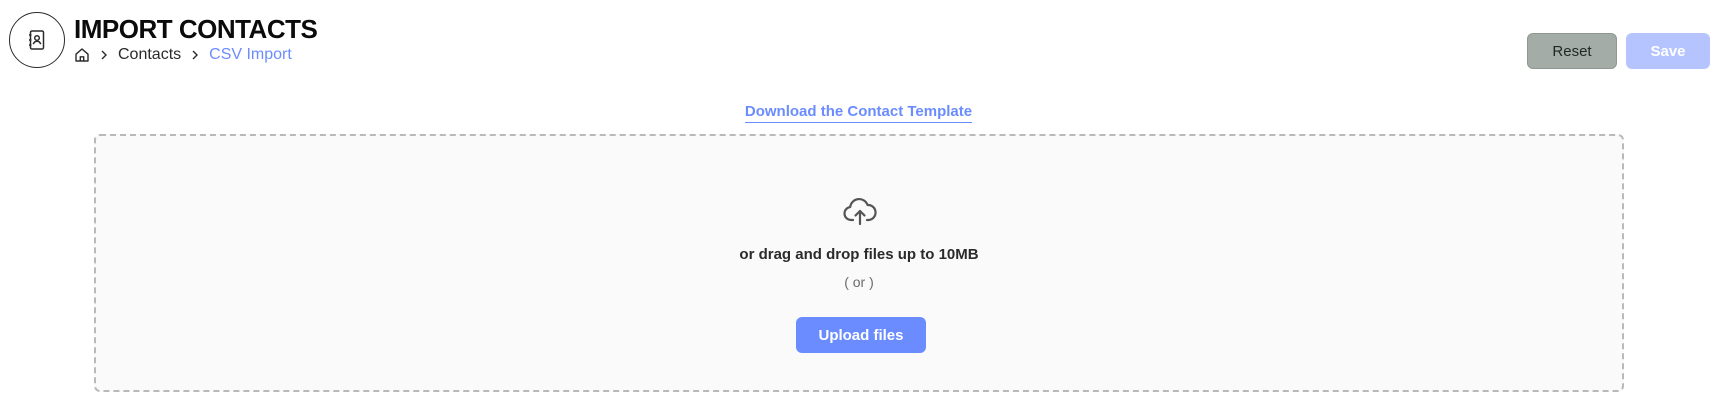  I want to click on breadcrumb: Contacts CSV Import, so click(183, 55).